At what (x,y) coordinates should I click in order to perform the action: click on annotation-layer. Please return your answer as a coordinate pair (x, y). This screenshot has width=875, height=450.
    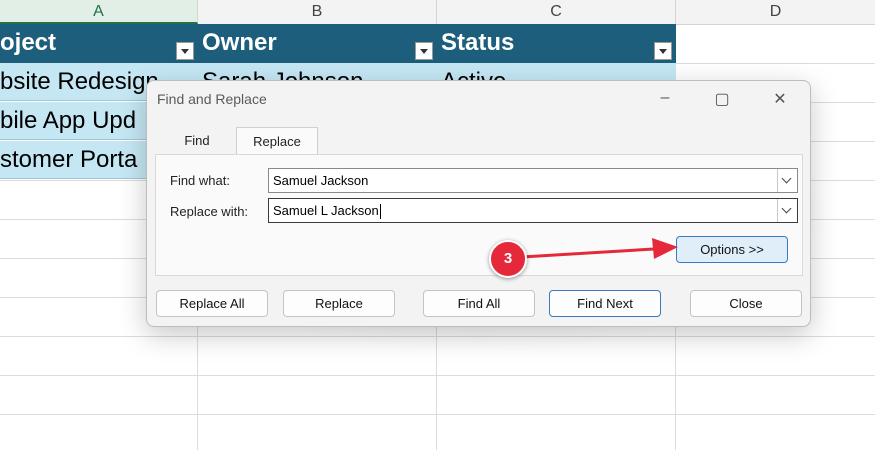
    Looking at the image, I should click on (599, 248).